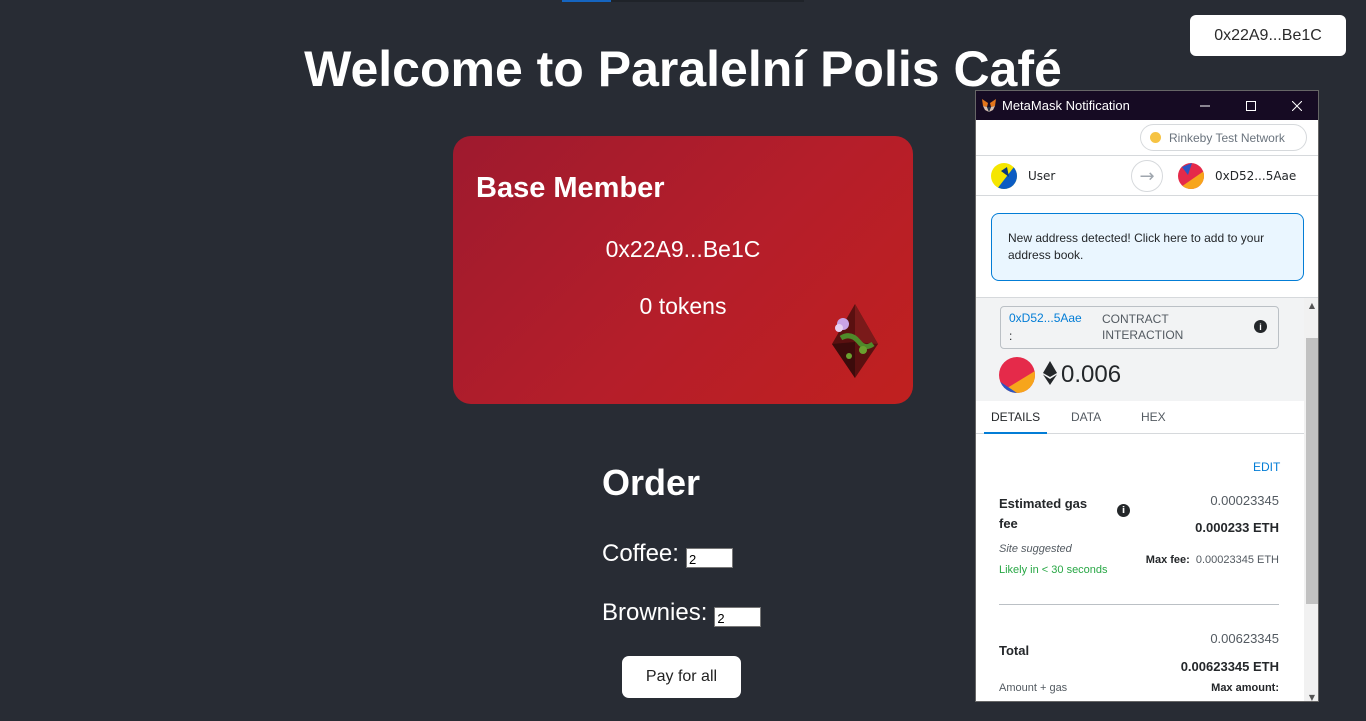 This screenshot has height=721, width=1366. What do you see at coordinates (1237, 527) in the screenshot?
I see `gas-fee-eth: 0.000233 ETH` at bounding box center [1237, 527].